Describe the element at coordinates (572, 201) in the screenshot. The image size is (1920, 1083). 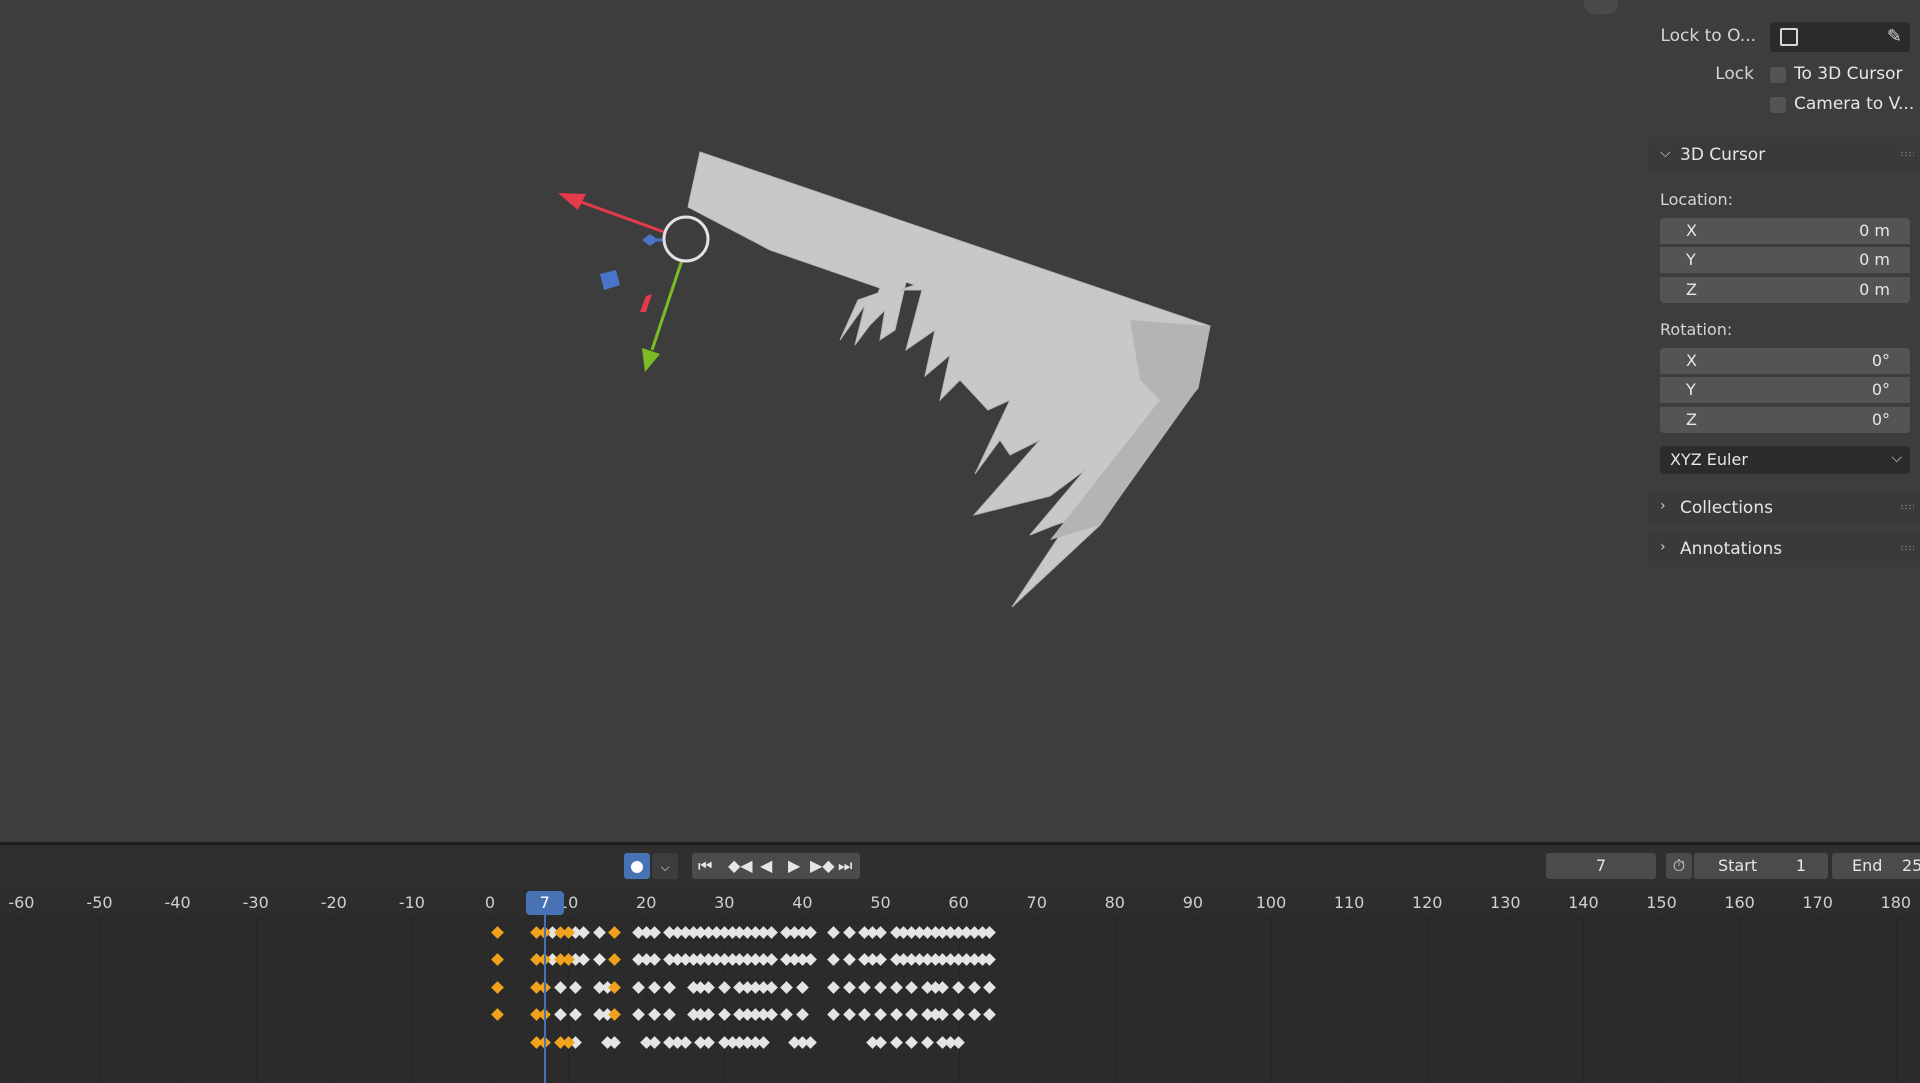
I see `gizmo-x-arrowhead` at that location.